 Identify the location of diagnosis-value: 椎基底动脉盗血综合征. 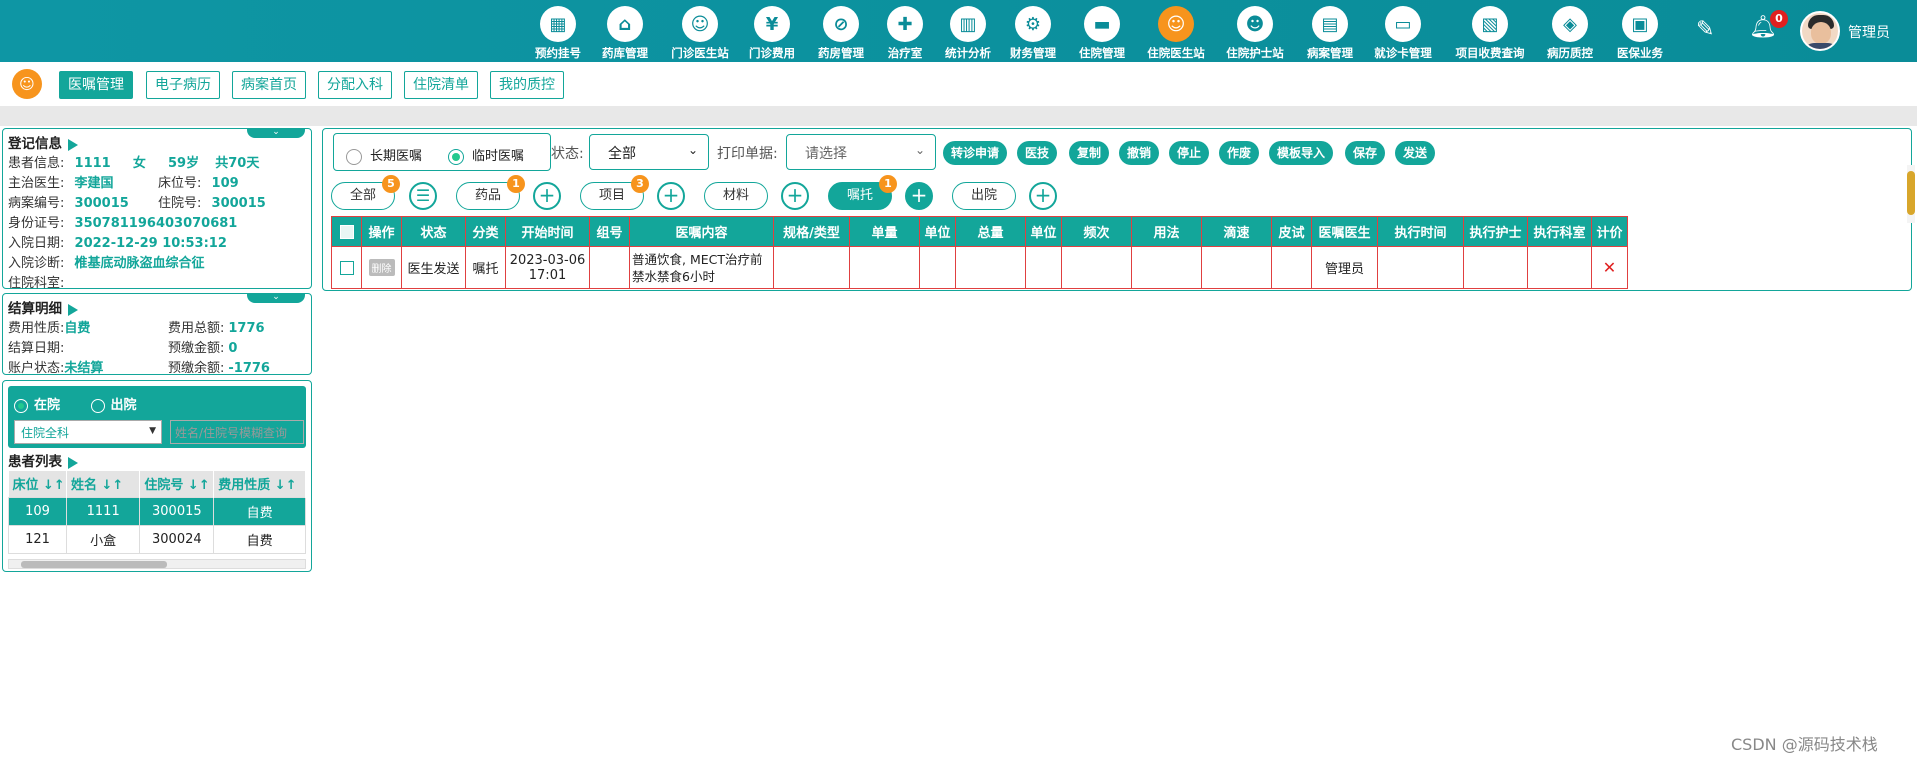
(139, 263).